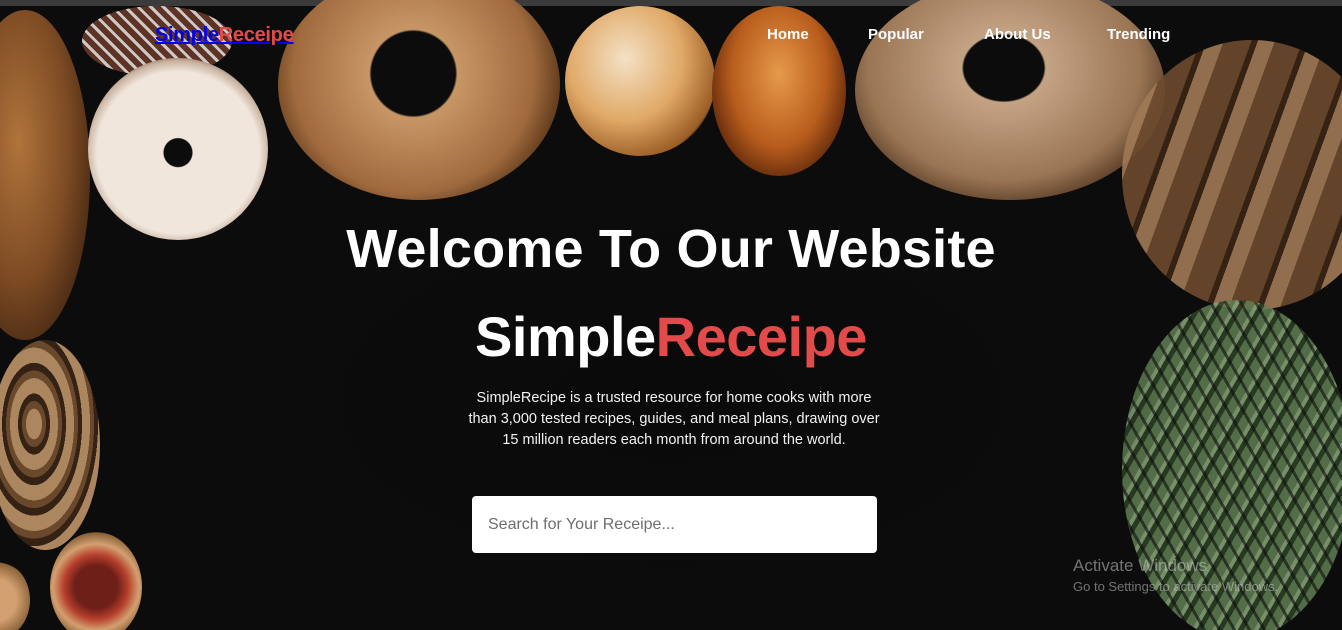 The width and height of the screenshot is (1342, 630). What do you see at coordinates (788, 34) in the screenshot?
I see `nav-home: Home` at bounding box center [788, 34].